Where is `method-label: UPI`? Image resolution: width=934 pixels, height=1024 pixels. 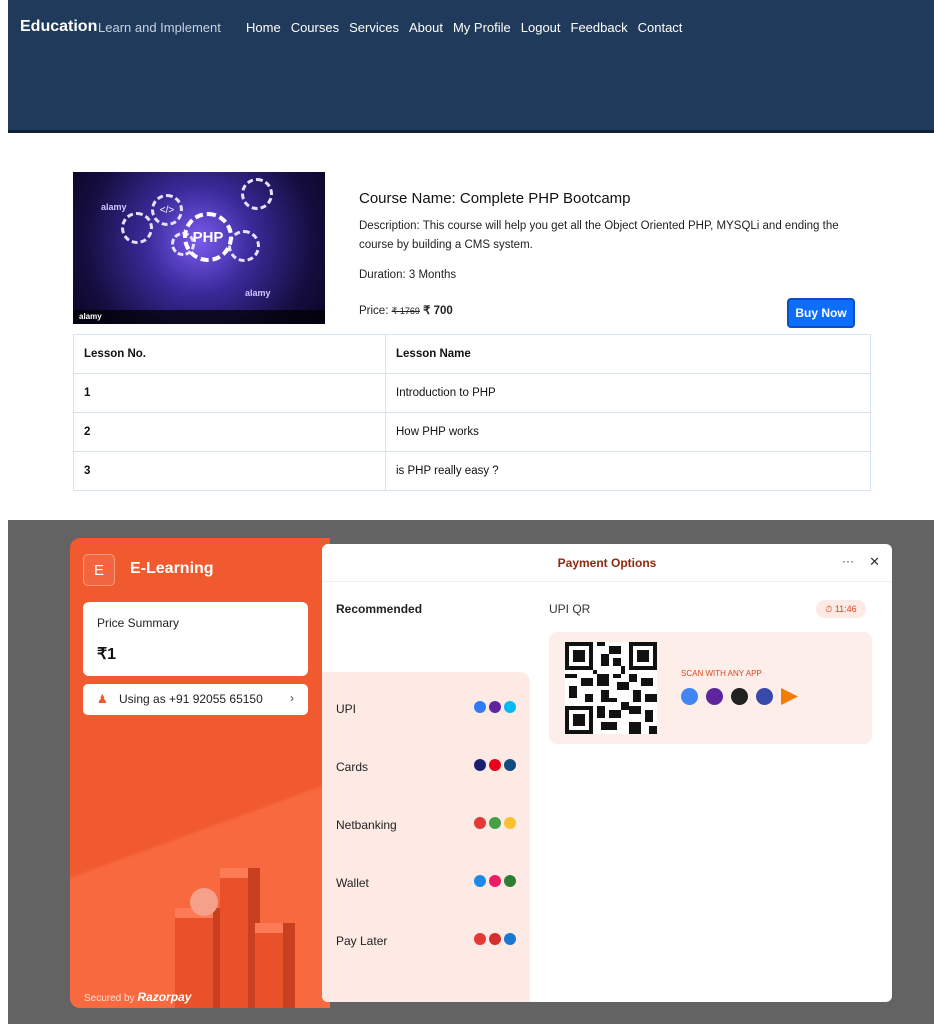
method-label: UPI is located at coordinates (346, 709).